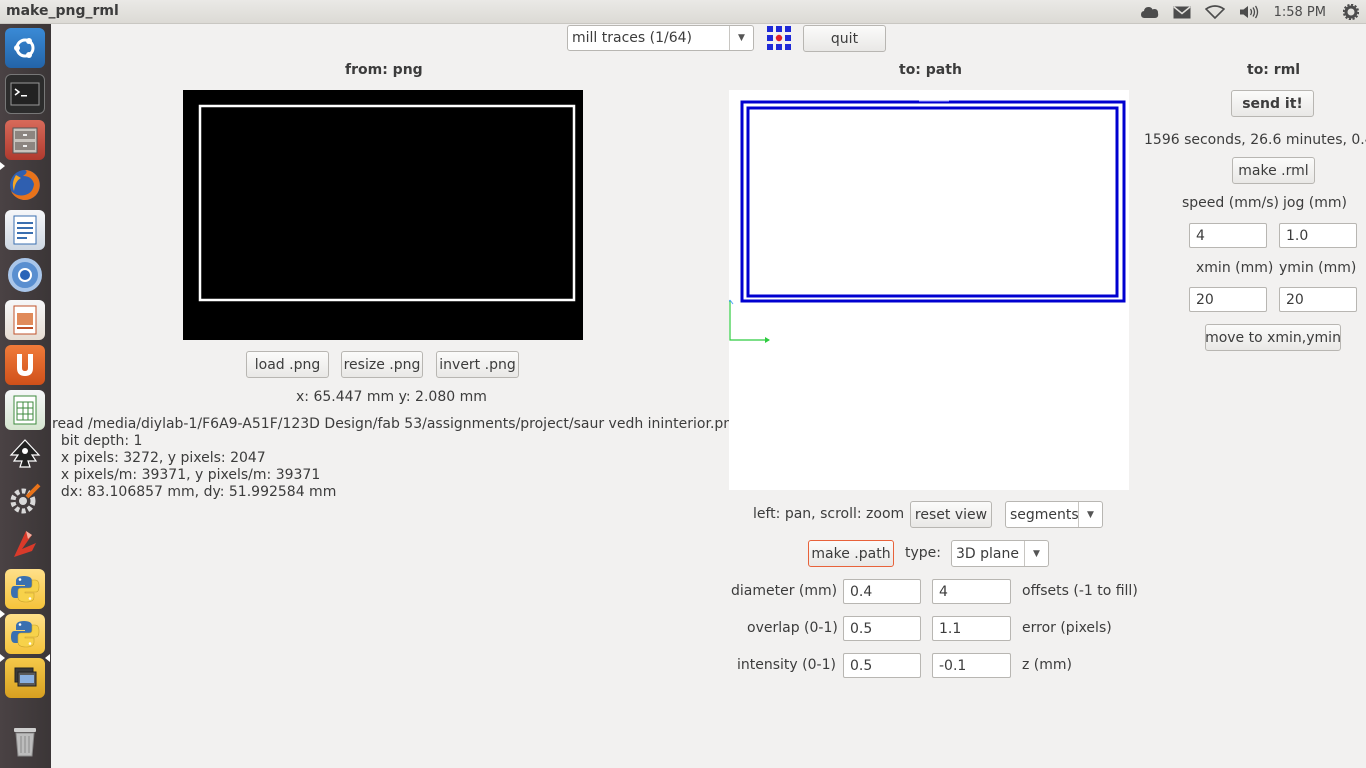 The image size is (1366, 768). What do you see at coordinates (851, 553) in the screenshot?
I see `make-path-button: make .path` at bounding box center [851, 553].